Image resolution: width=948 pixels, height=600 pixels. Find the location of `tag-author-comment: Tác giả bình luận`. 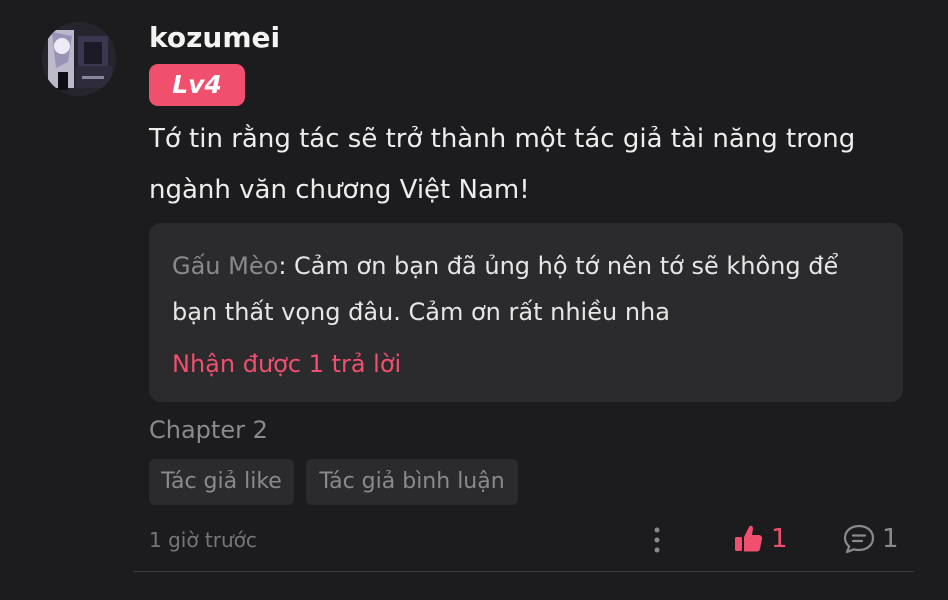

tag-author-comment: Tác giả bình luận is located at coordinates (412, 482).